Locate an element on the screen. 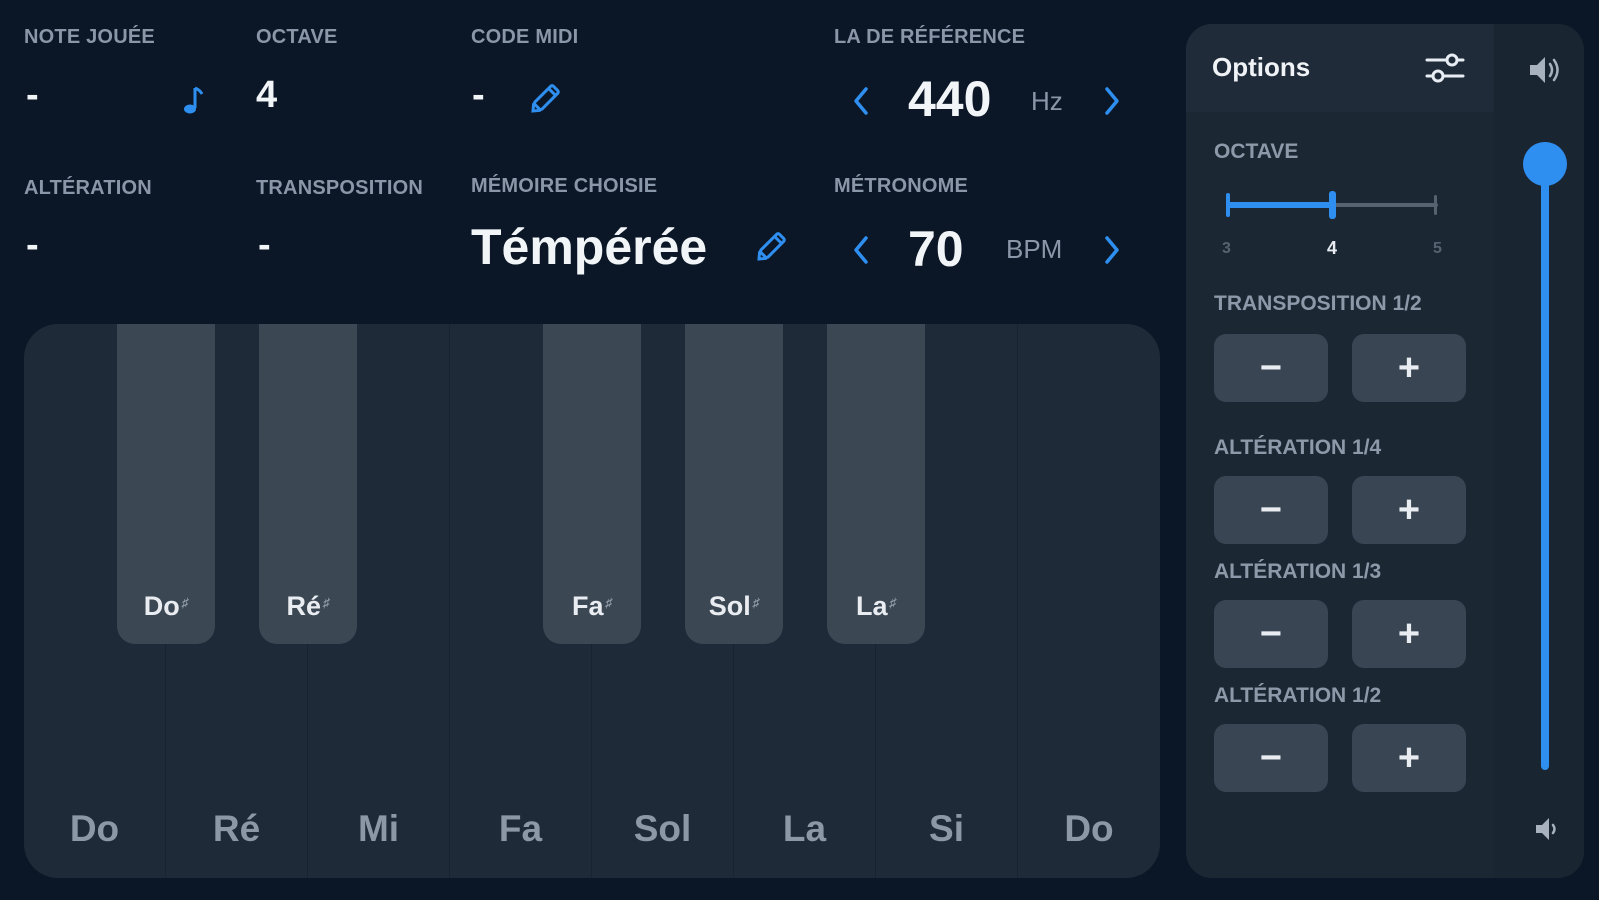 The width and height of the screenshot is (1599, 900). reference-decrease-chevron-left-icon is located at coordinates (861, 101).